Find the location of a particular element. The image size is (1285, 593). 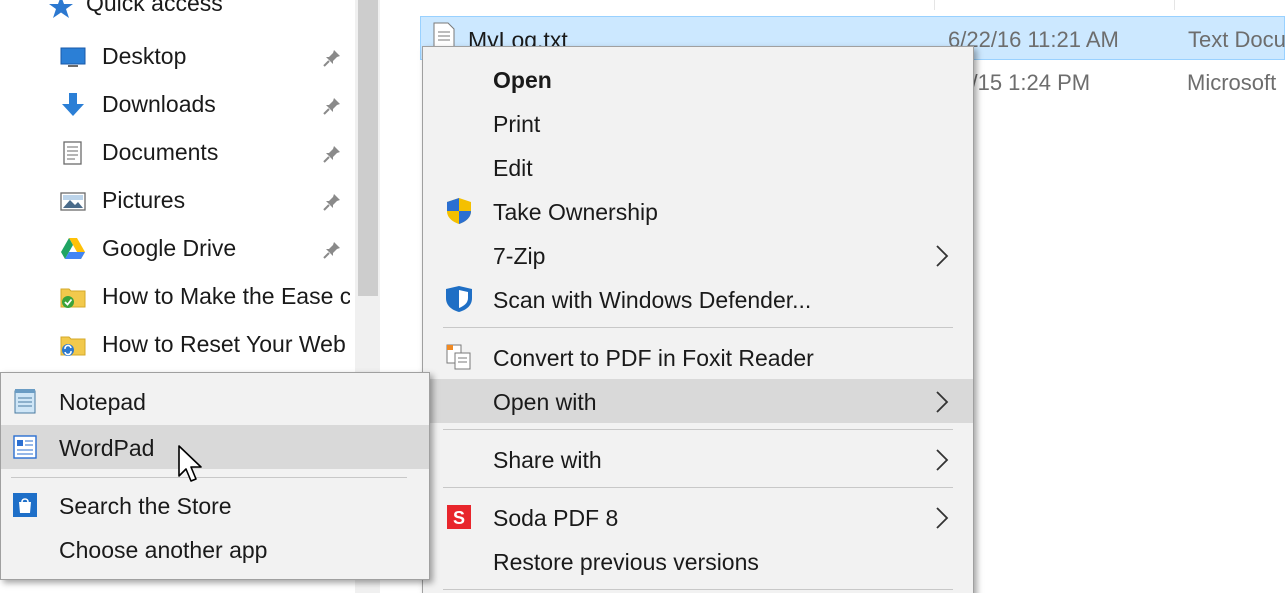

menu-item-label: Take Ownership is located at coordinates (575, 212).